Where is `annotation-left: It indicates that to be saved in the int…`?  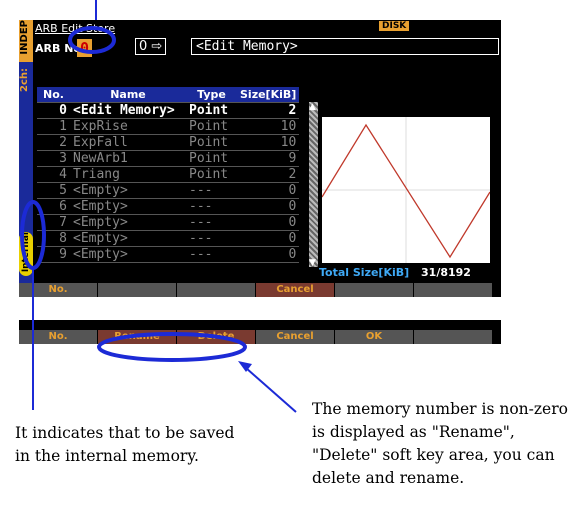 annotation-left: It indicates that to be saved in the int… is located at coordinates (125, 444).